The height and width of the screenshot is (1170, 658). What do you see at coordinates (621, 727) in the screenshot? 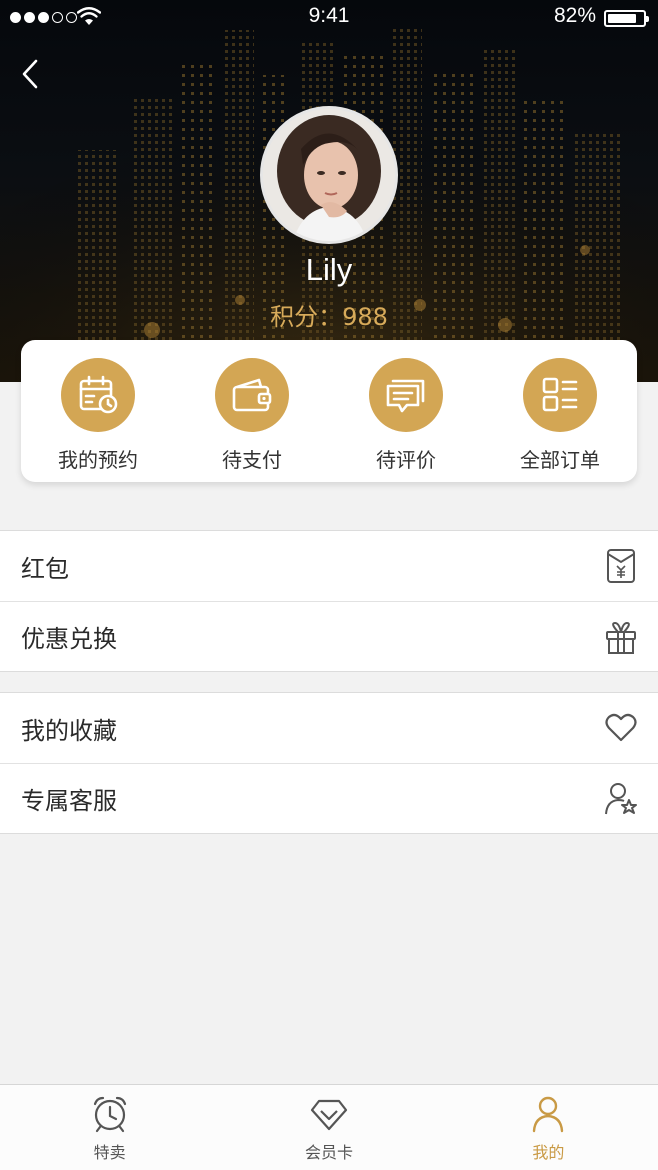
I see `heart-icon` at bounding box center [621, 727].